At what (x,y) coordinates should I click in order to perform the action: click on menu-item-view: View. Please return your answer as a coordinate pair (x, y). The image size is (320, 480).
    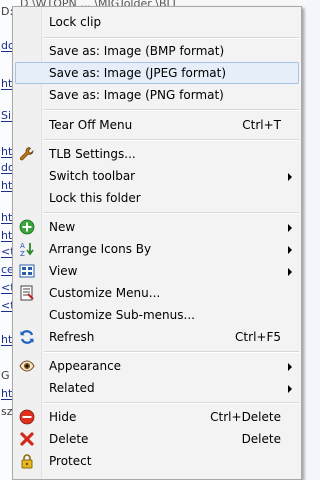
    Looking at the image, I should click on (157, 271).